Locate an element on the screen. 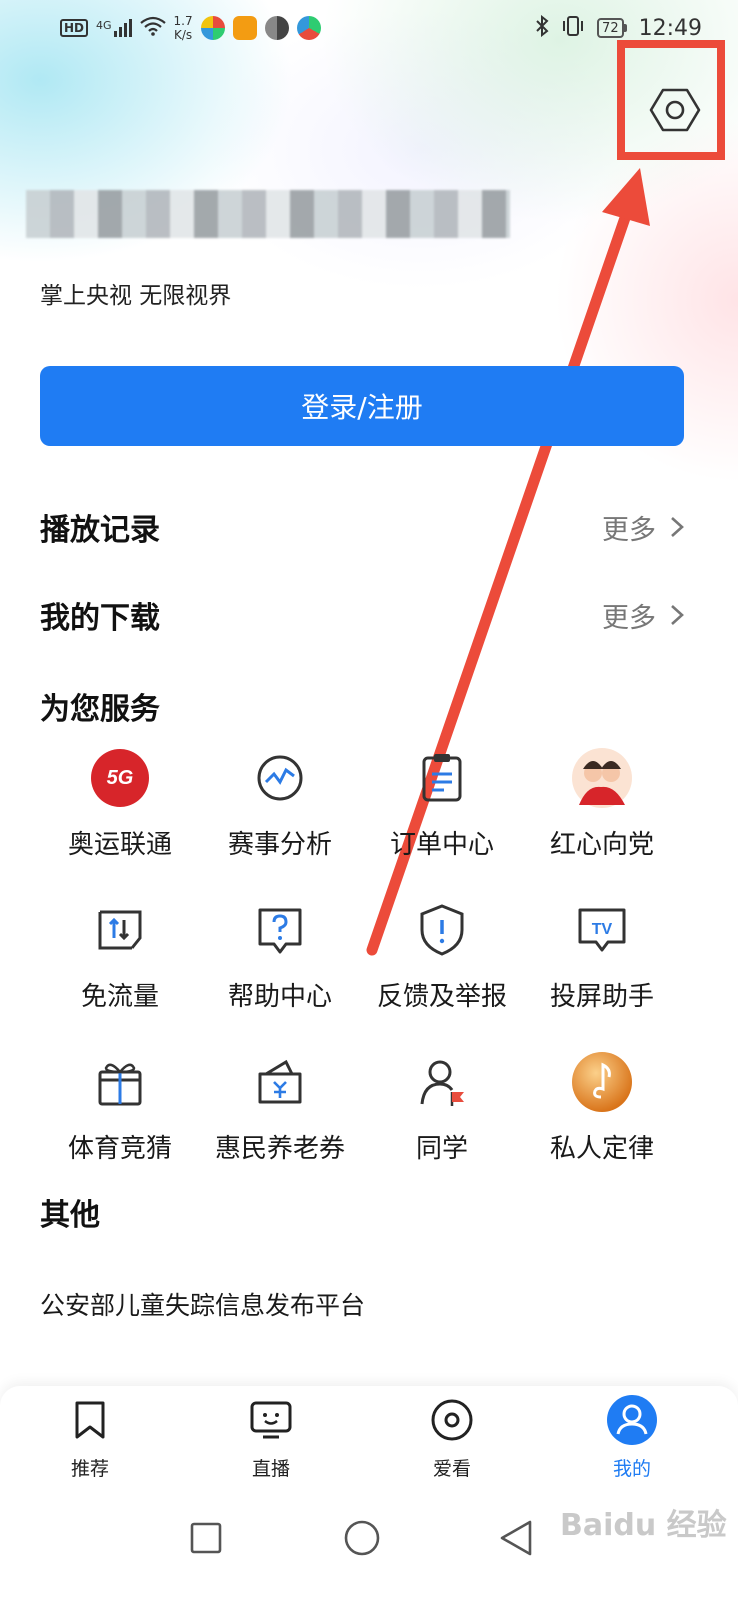 Image resolution: width=738 pixels, height=1600 pixels. clipboard-icon is located at coordinates (442, 778).